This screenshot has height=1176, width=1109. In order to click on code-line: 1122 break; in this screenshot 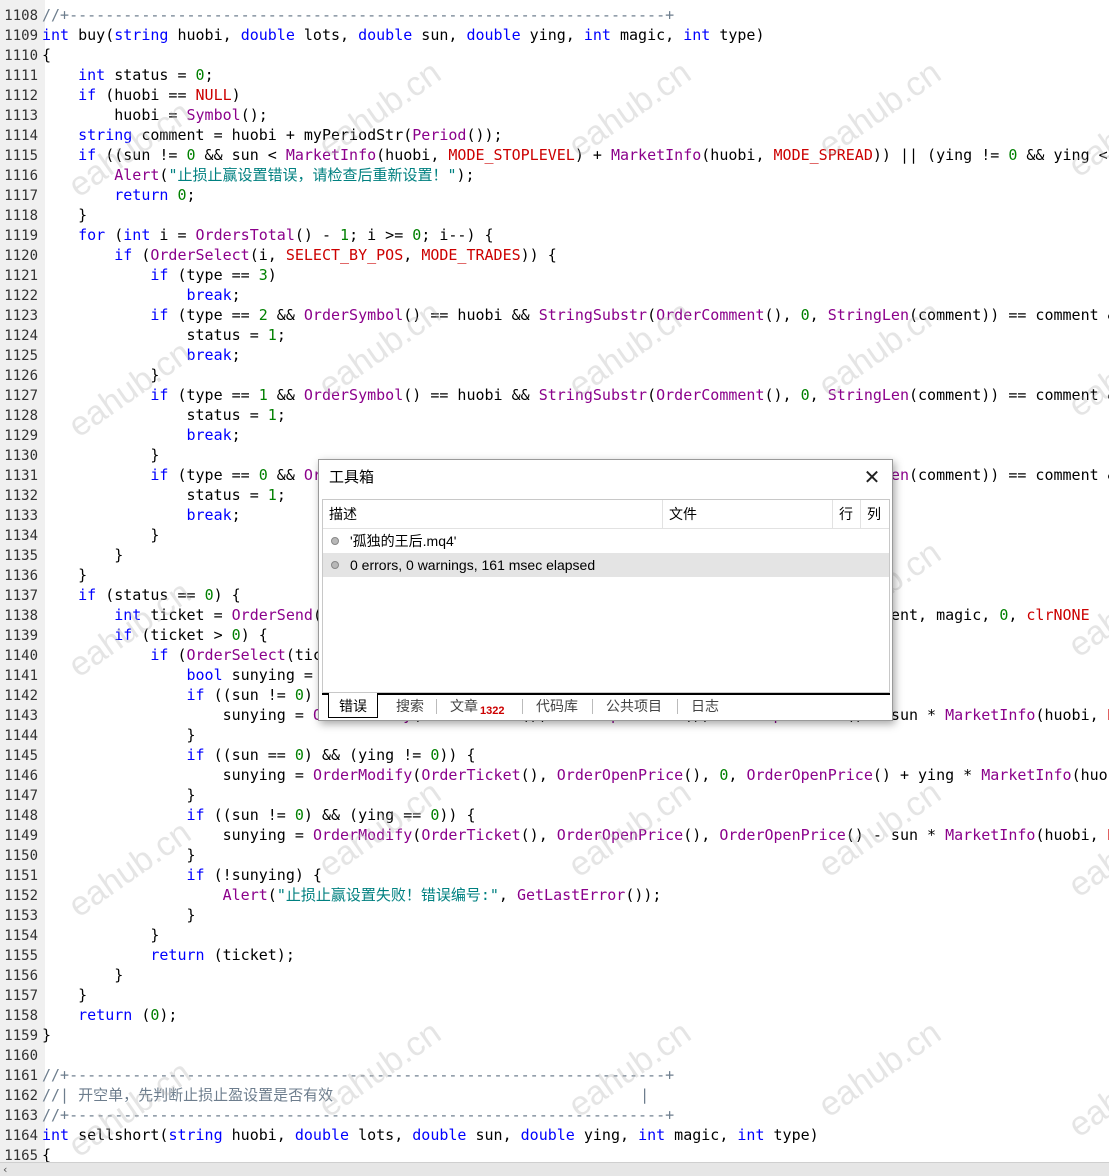, I will do `click(554, 295)`.